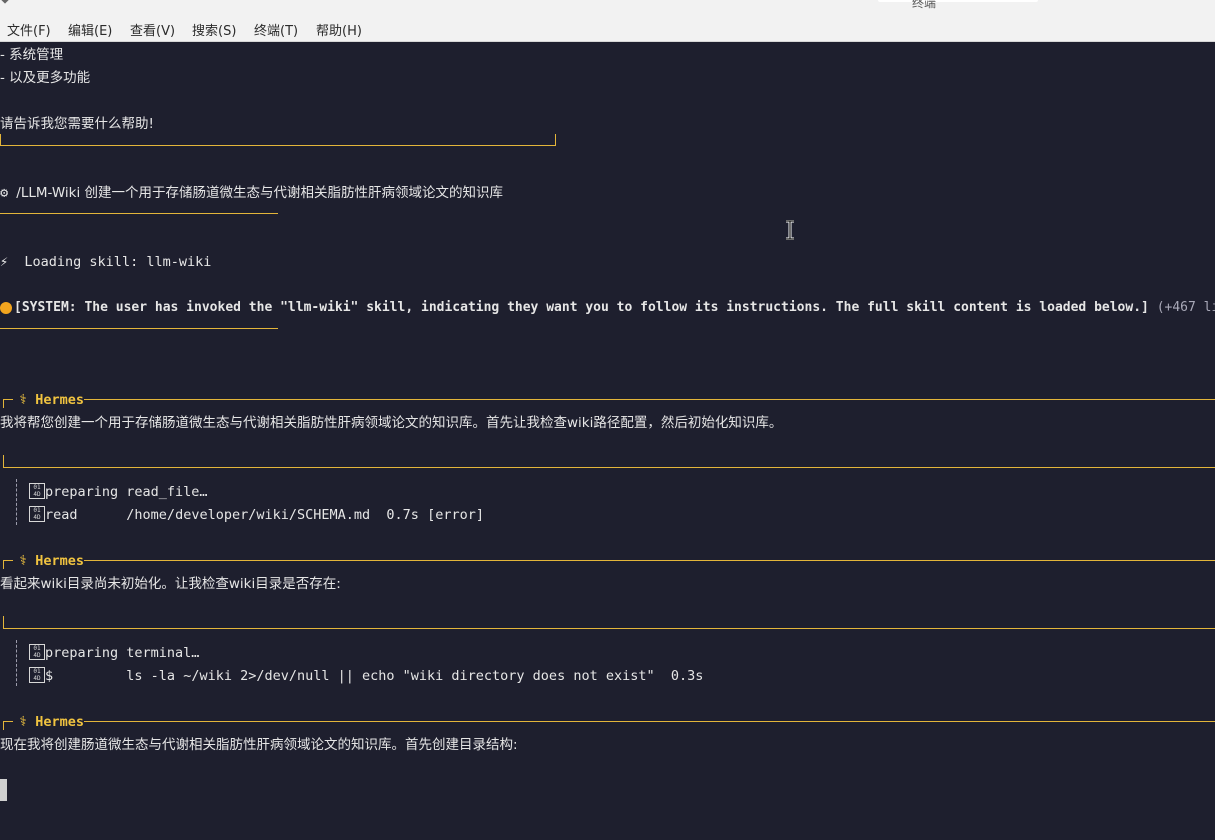 Image resolution: width=1215 pixels, height=840 pixels. What do you see at coordinates (339, 29) in the screenshot?
I see `menu-help: 帮助(H)` at bounding box center [339, 29].